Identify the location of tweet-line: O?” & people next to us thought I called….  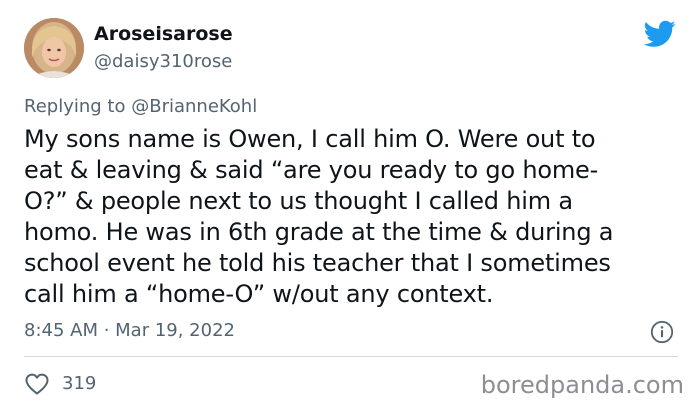
(298, 201).